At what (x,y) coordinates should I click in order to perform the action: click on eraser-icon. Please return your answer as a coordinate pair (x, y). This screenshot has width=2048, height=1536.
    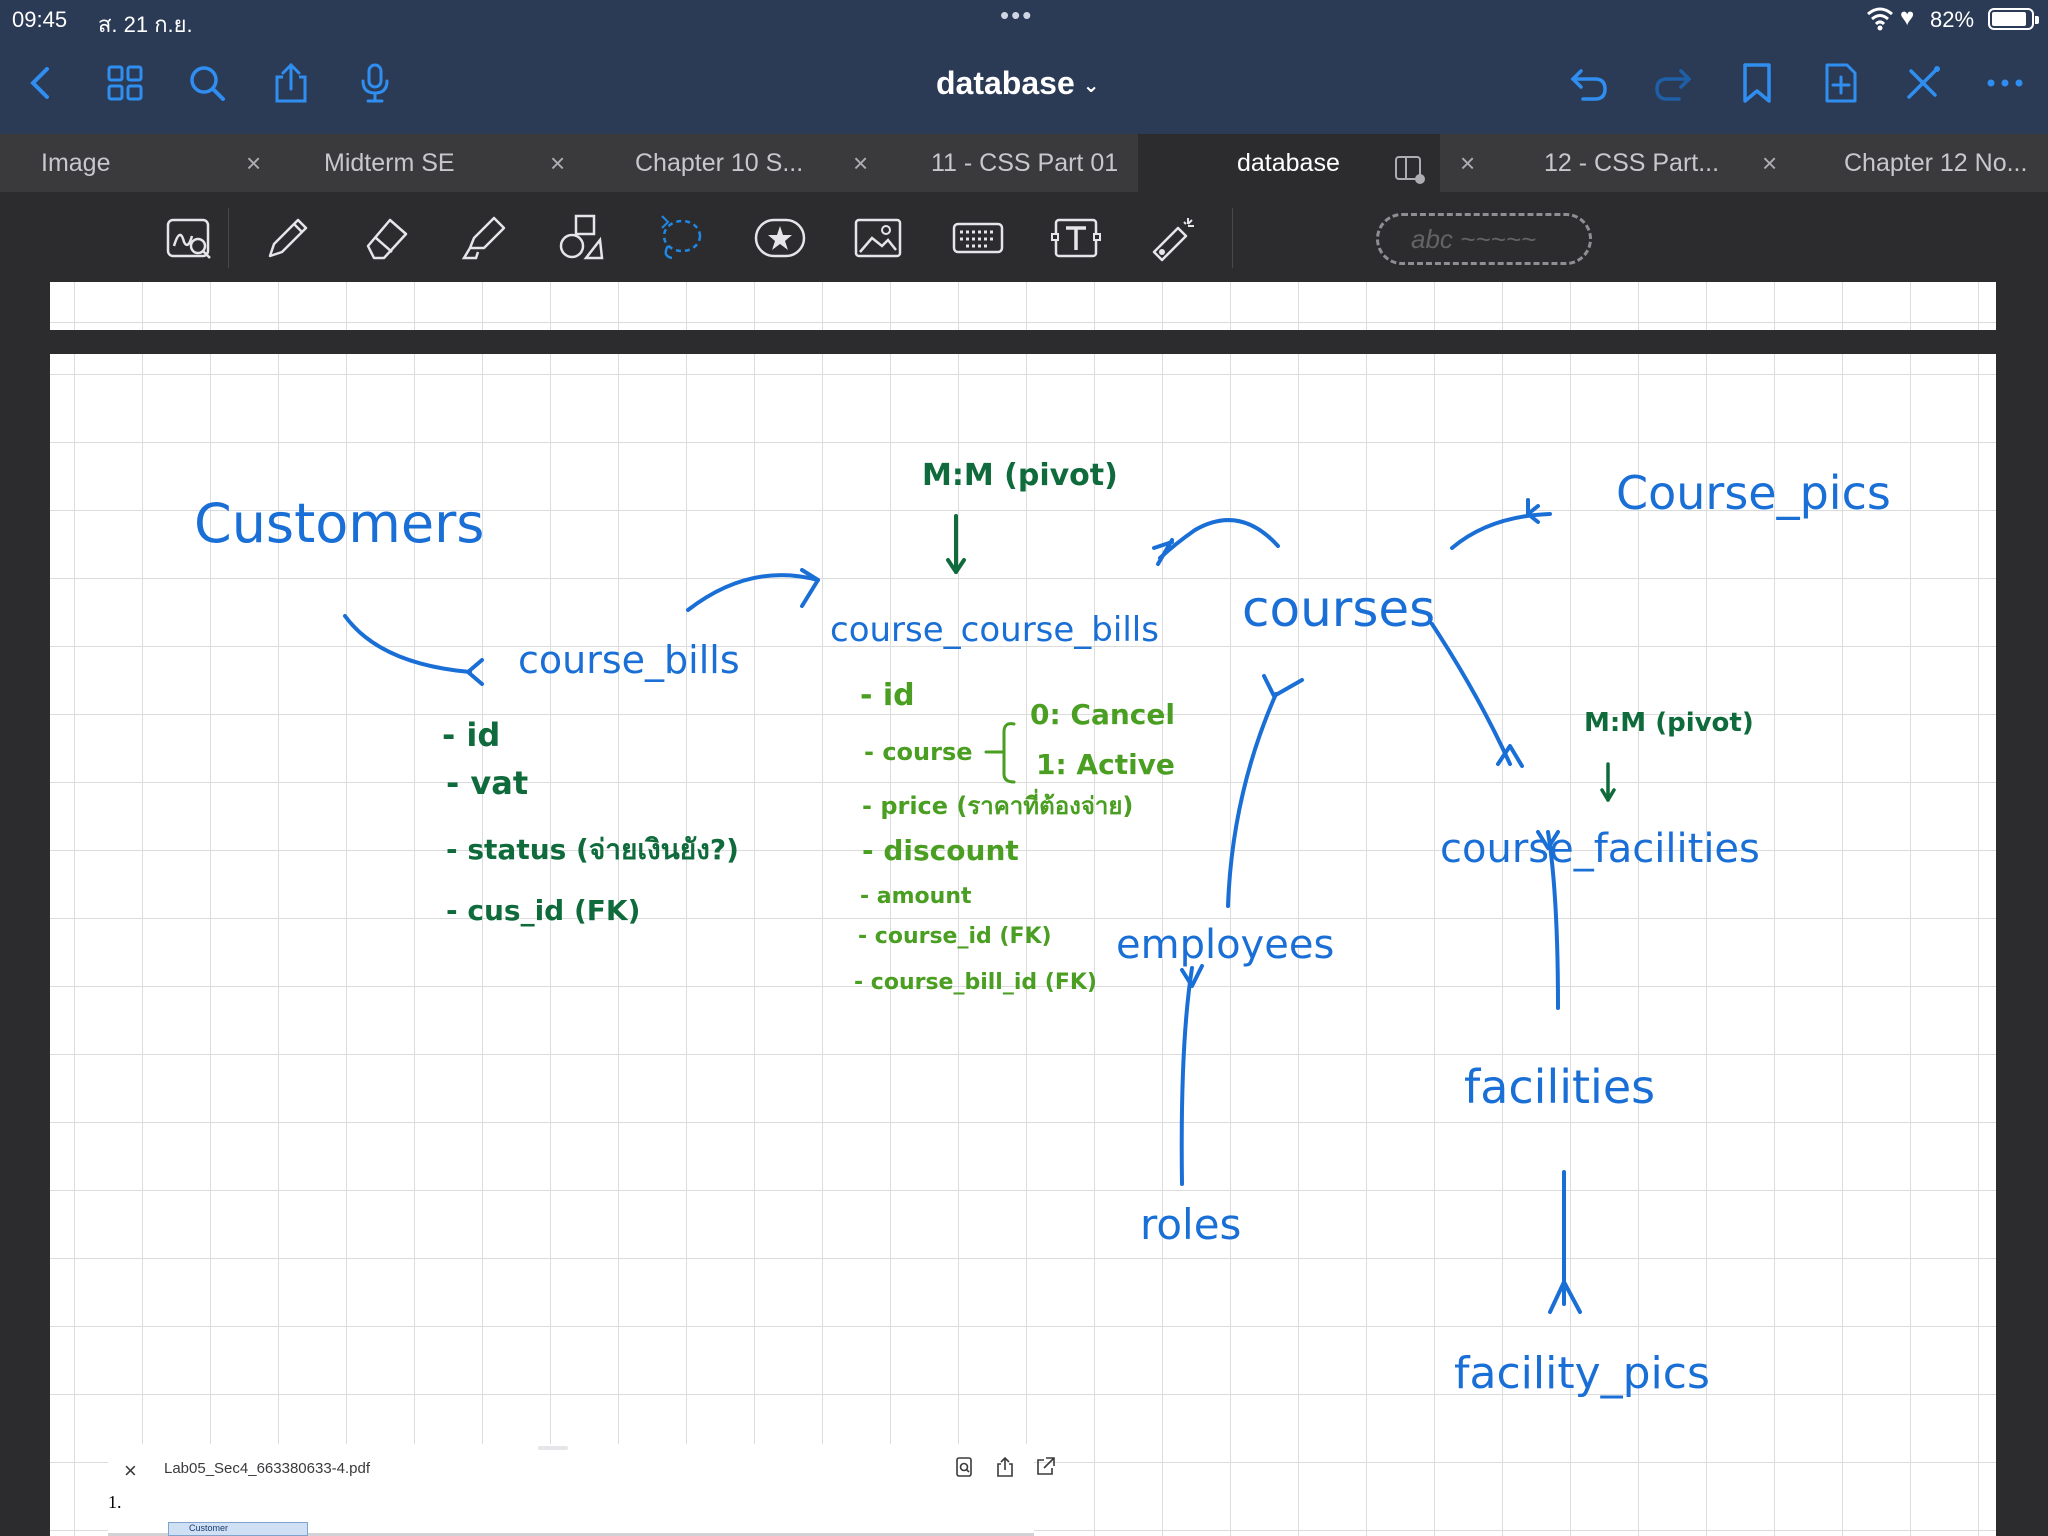
    Looking at the image, I should click on (386, 238).